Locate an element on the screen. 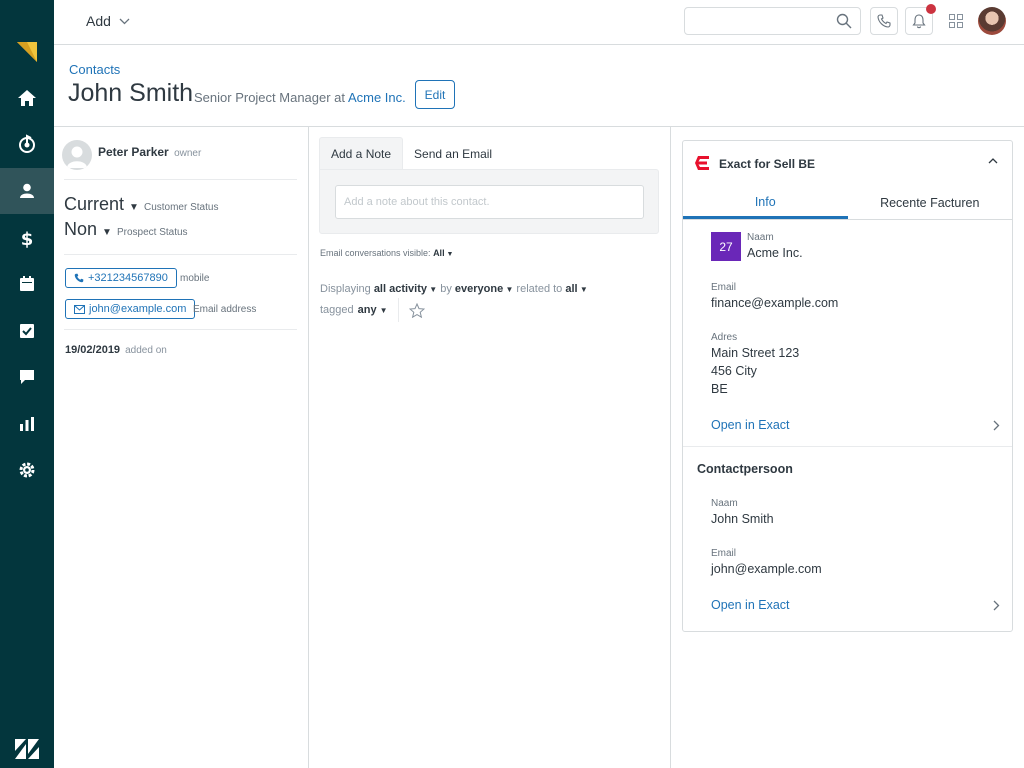 The width and height of the screenshot is (1024, 768). app-tabs: Info Recente Facturen is located at coordinates (847, 203).